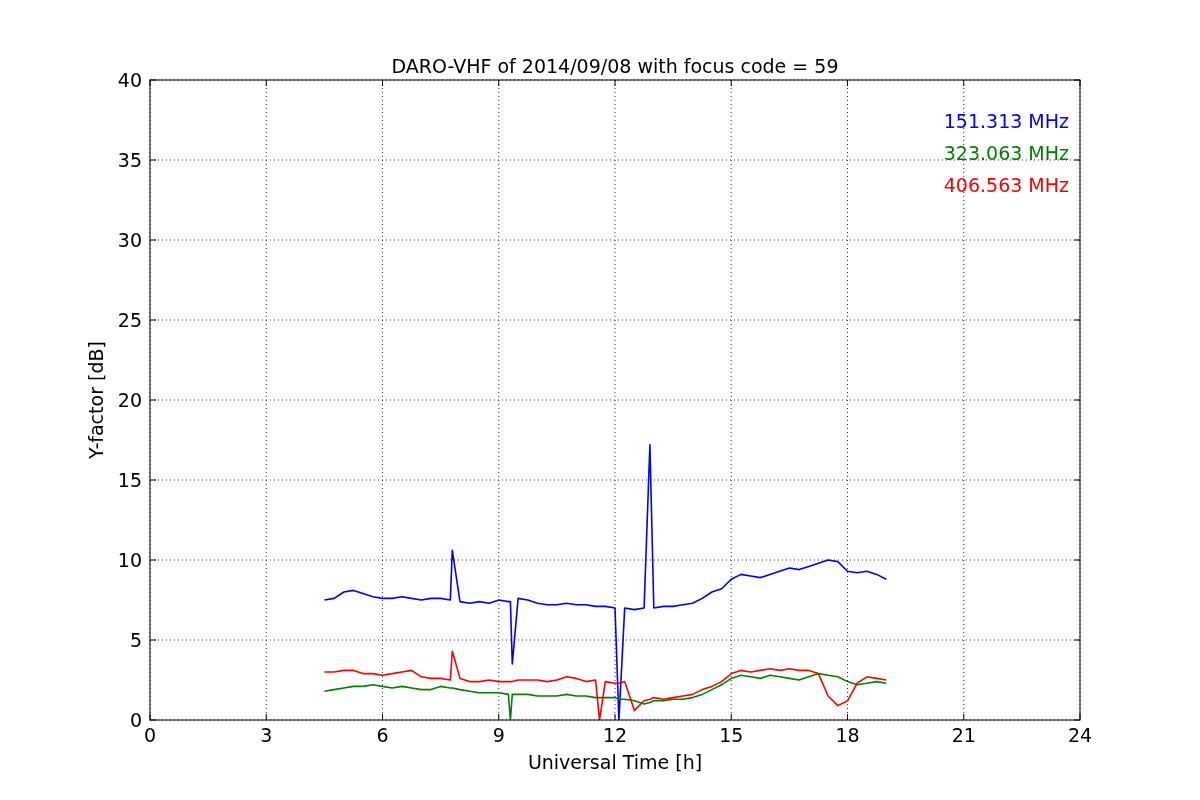  What do you see at coordinates (129, 560) in the screenshot?
I see `tick-label: 10` at bounding box center [129, 560].